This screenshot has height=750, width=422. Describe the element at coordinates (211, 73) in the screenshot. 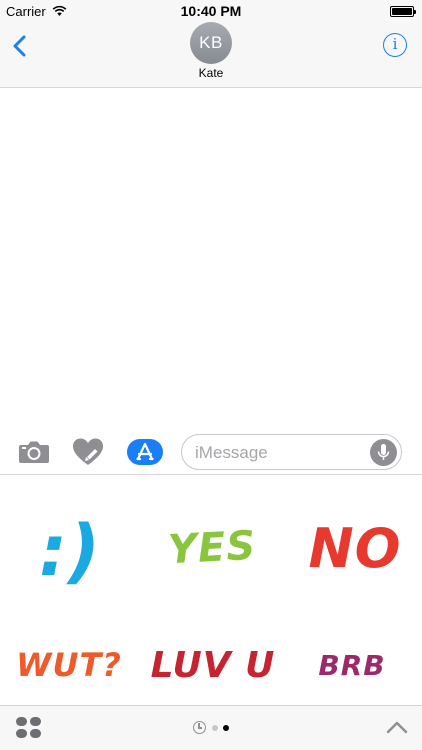

I see `contact-name: Kate` at that location.